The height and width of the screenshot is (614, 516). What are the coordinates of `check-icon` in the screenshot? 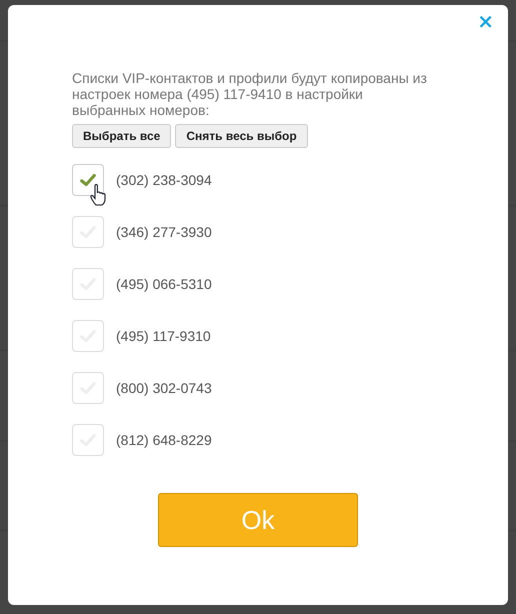 It's located at (88, 180).